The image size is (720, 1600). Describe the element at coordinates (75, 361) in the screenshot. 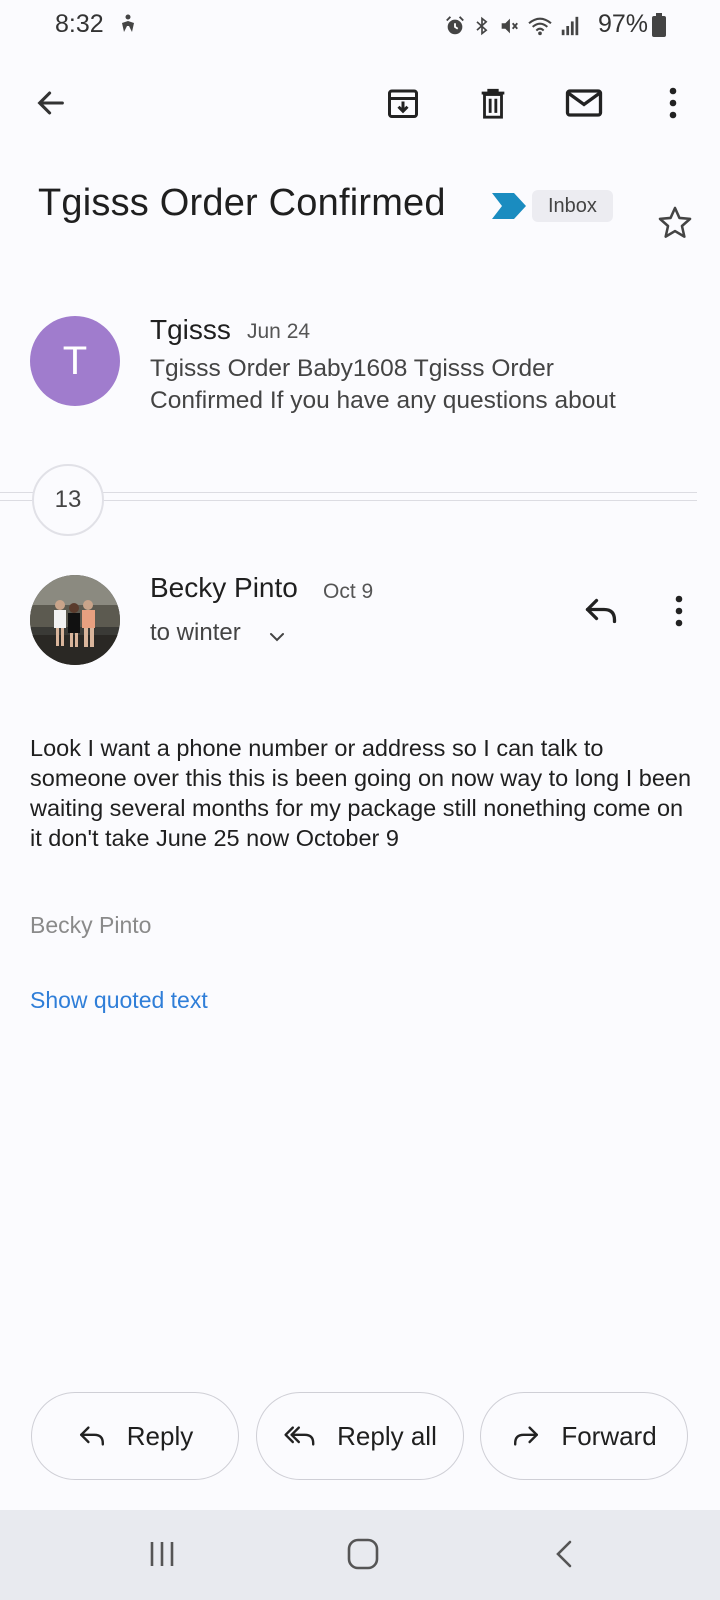

I see `sender-avatar: T` at that location.